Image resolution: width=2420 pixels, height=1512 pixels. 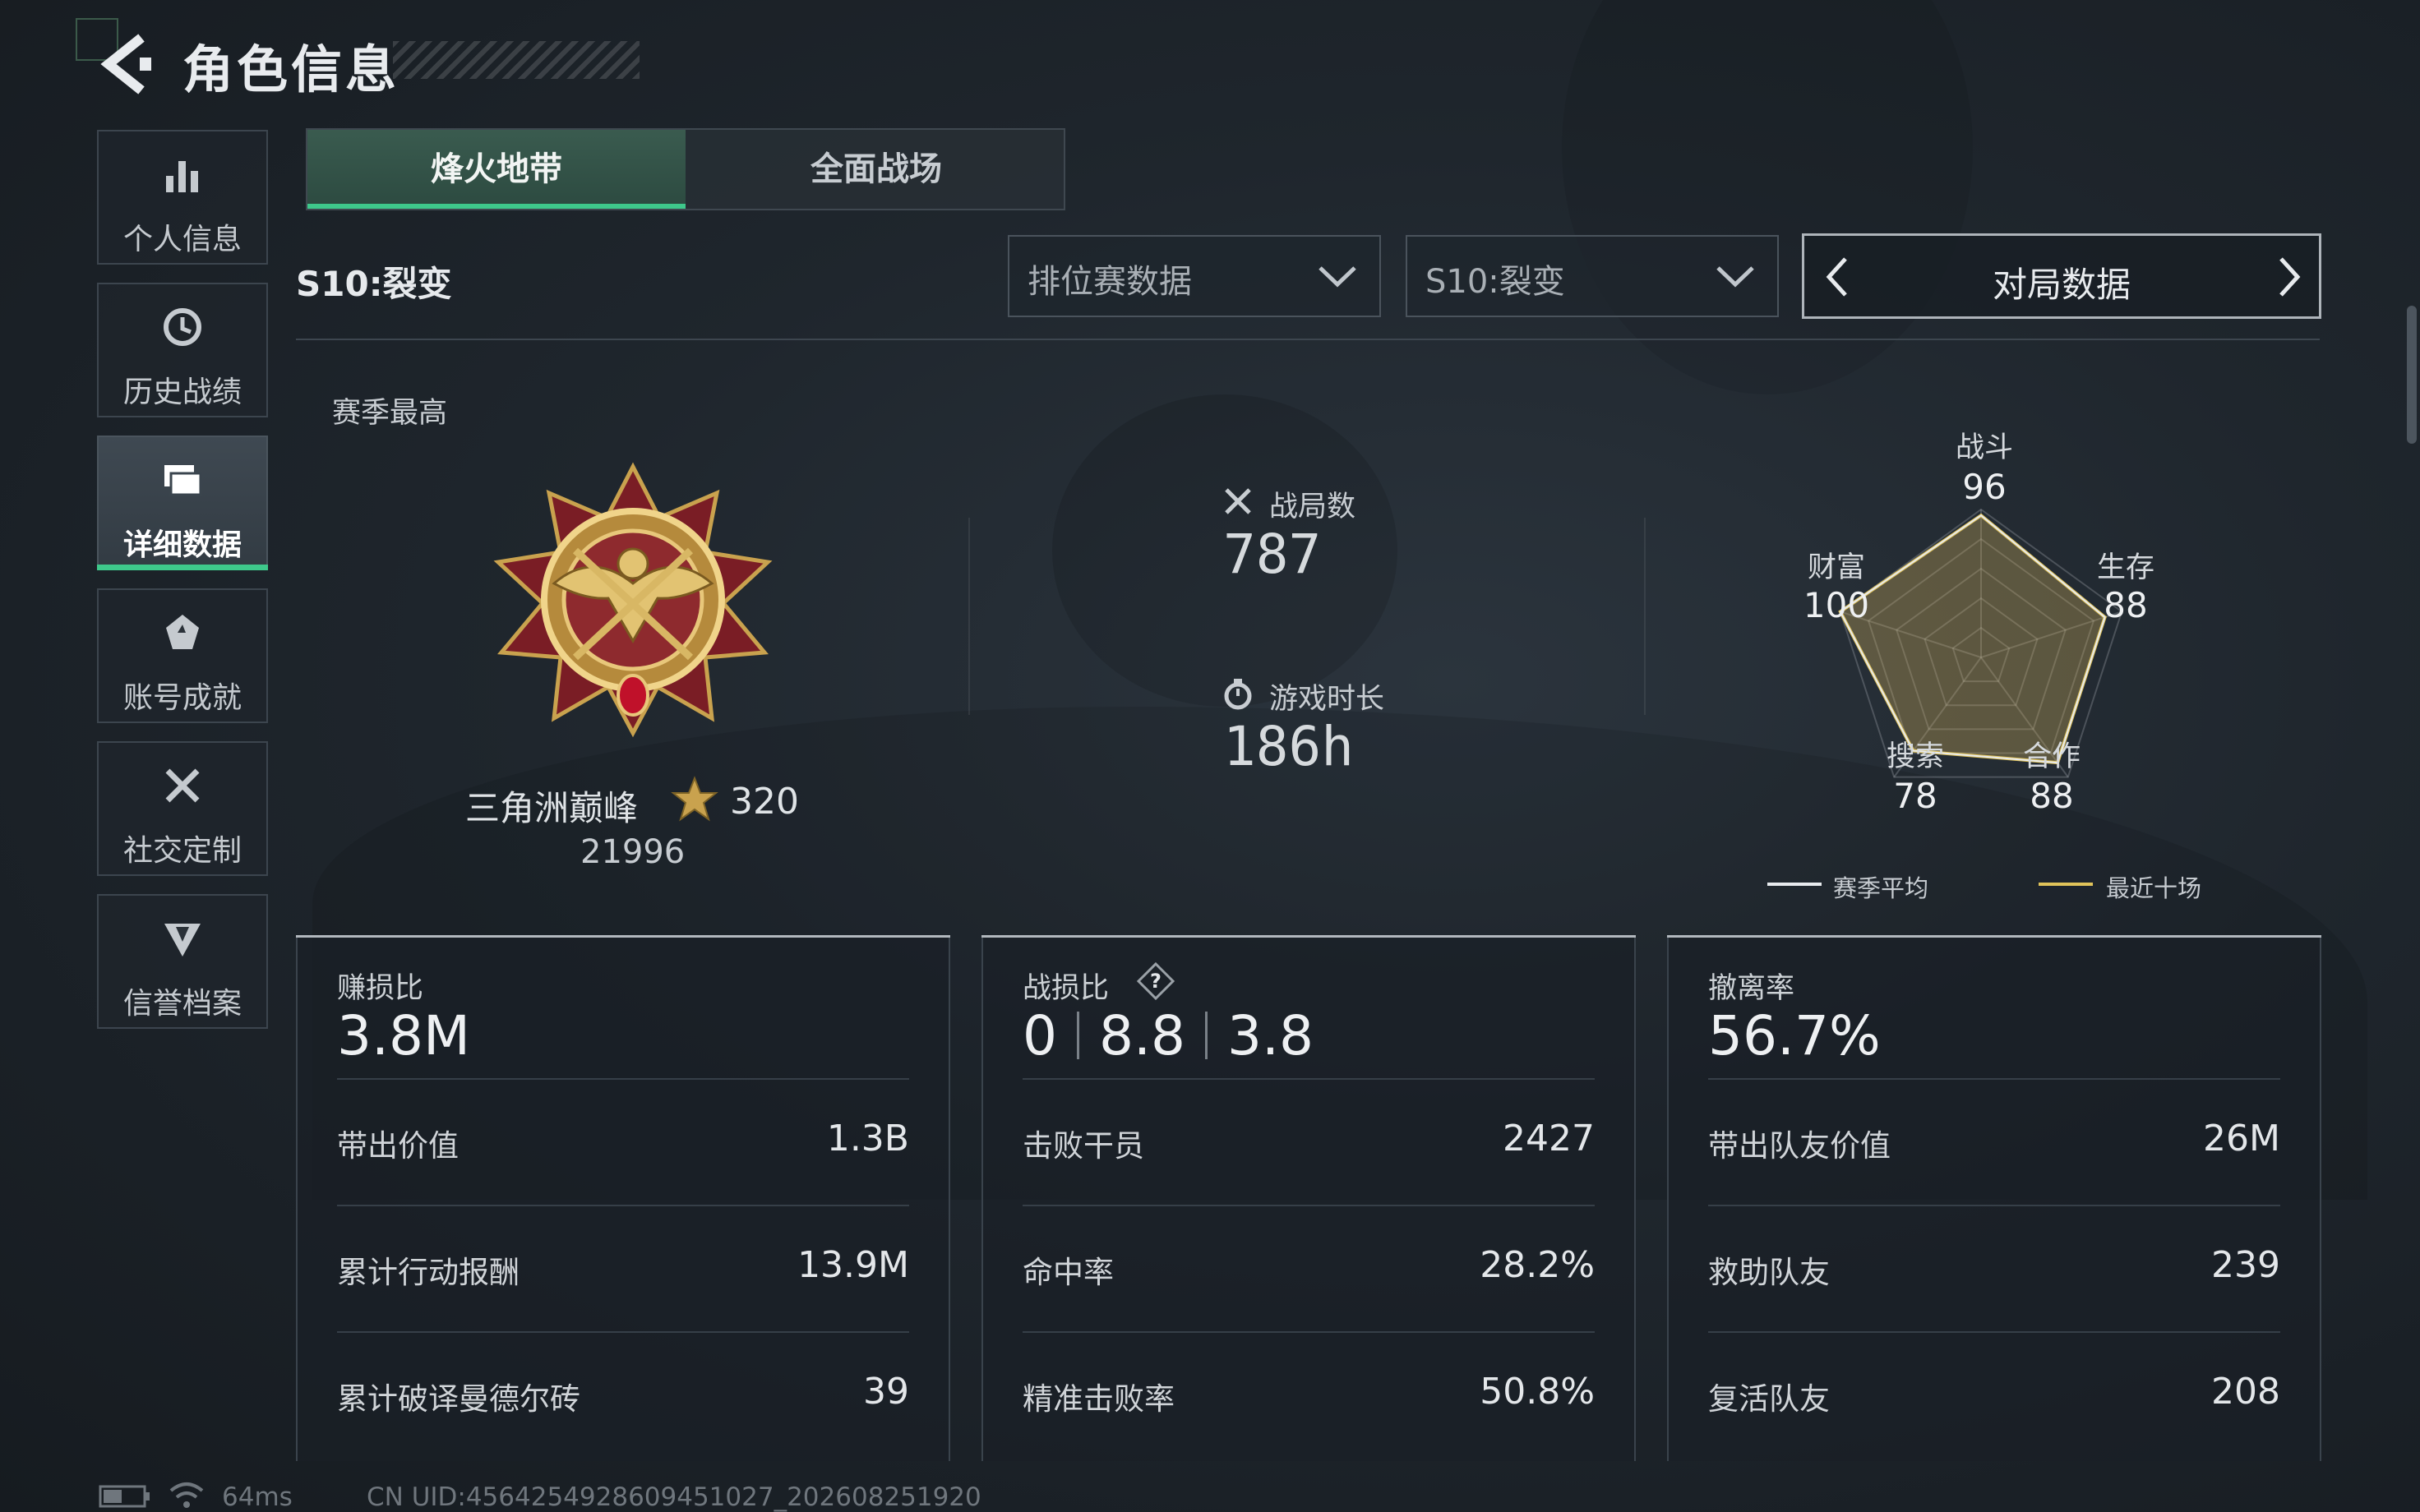 What do you see at coordinates (853, 1265) in the screenshot?
I see `stat-value: 13.9M` at bounding box center [853, 1265].